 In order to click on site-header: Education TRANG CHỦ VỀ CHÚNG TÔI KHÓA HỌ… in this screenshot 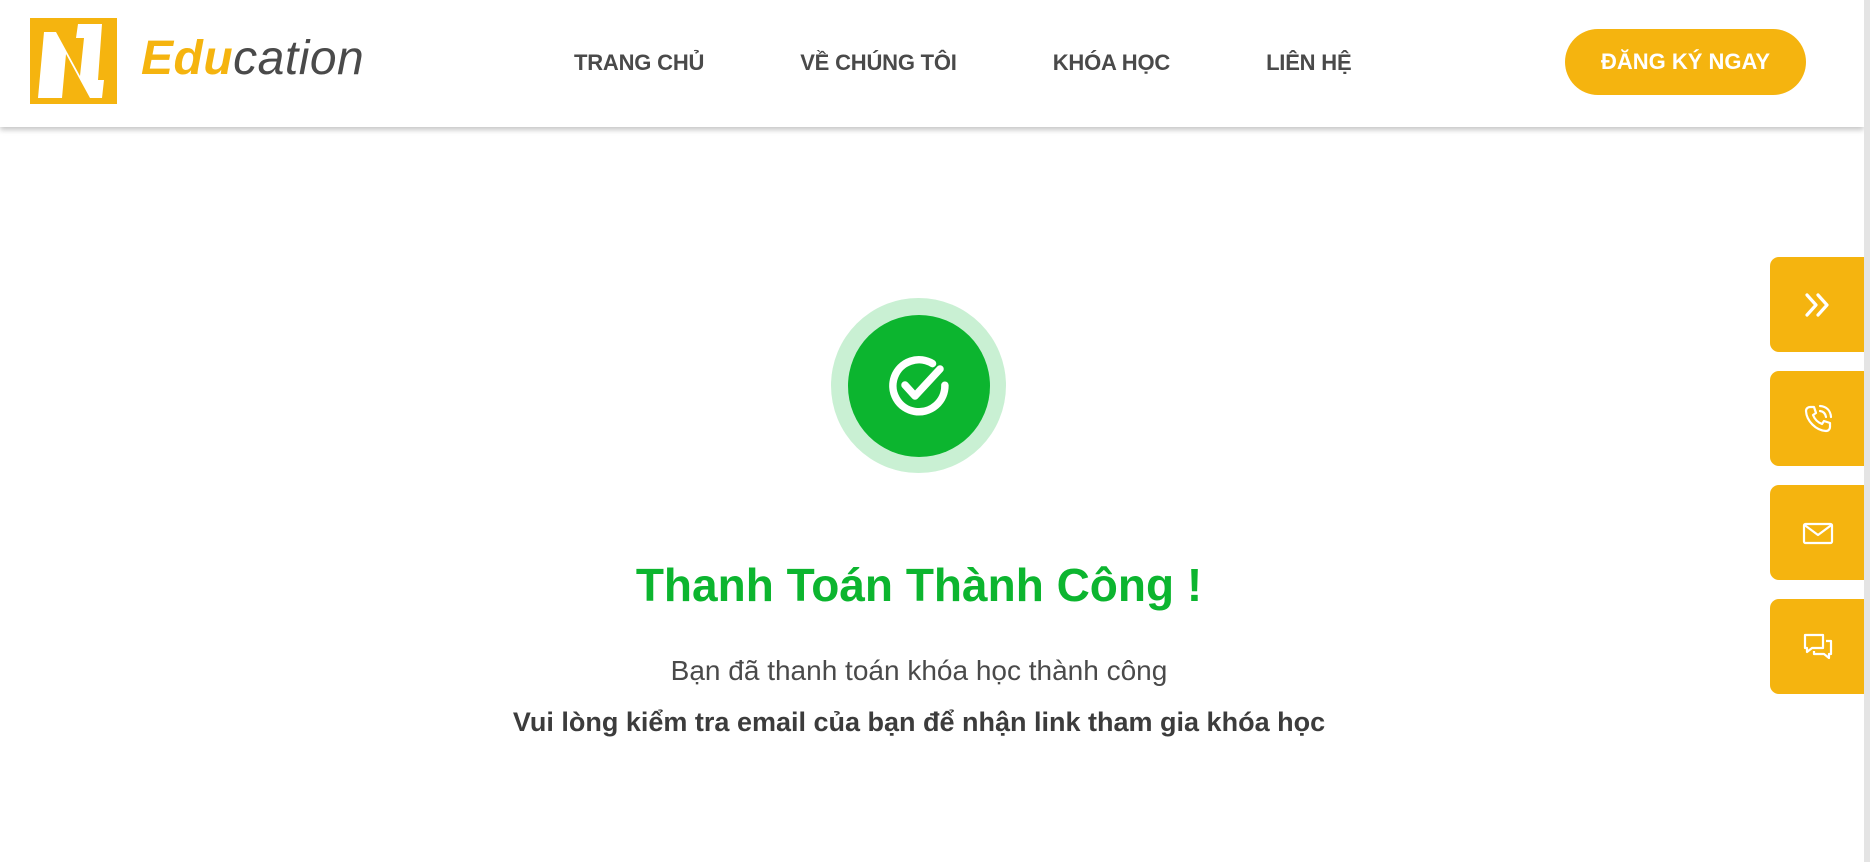, I will do `click(932, 63)`.